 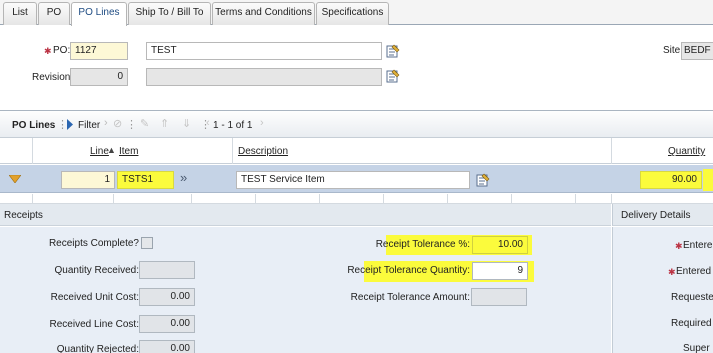 I want to click on previous-page-icon: ⇓, so click(x=187, y=124).